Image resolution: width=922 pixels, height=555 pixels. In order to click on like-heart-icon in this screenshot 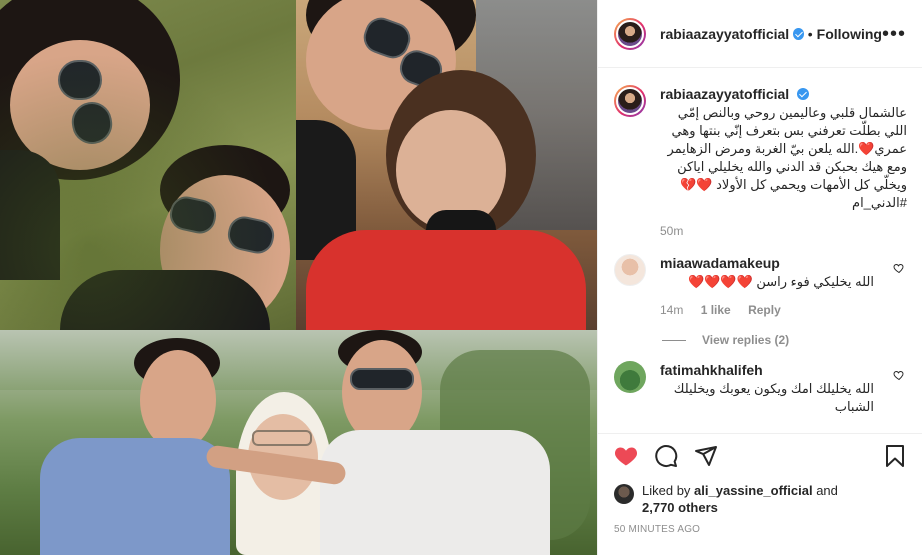, I will do `click(626, 456)`.